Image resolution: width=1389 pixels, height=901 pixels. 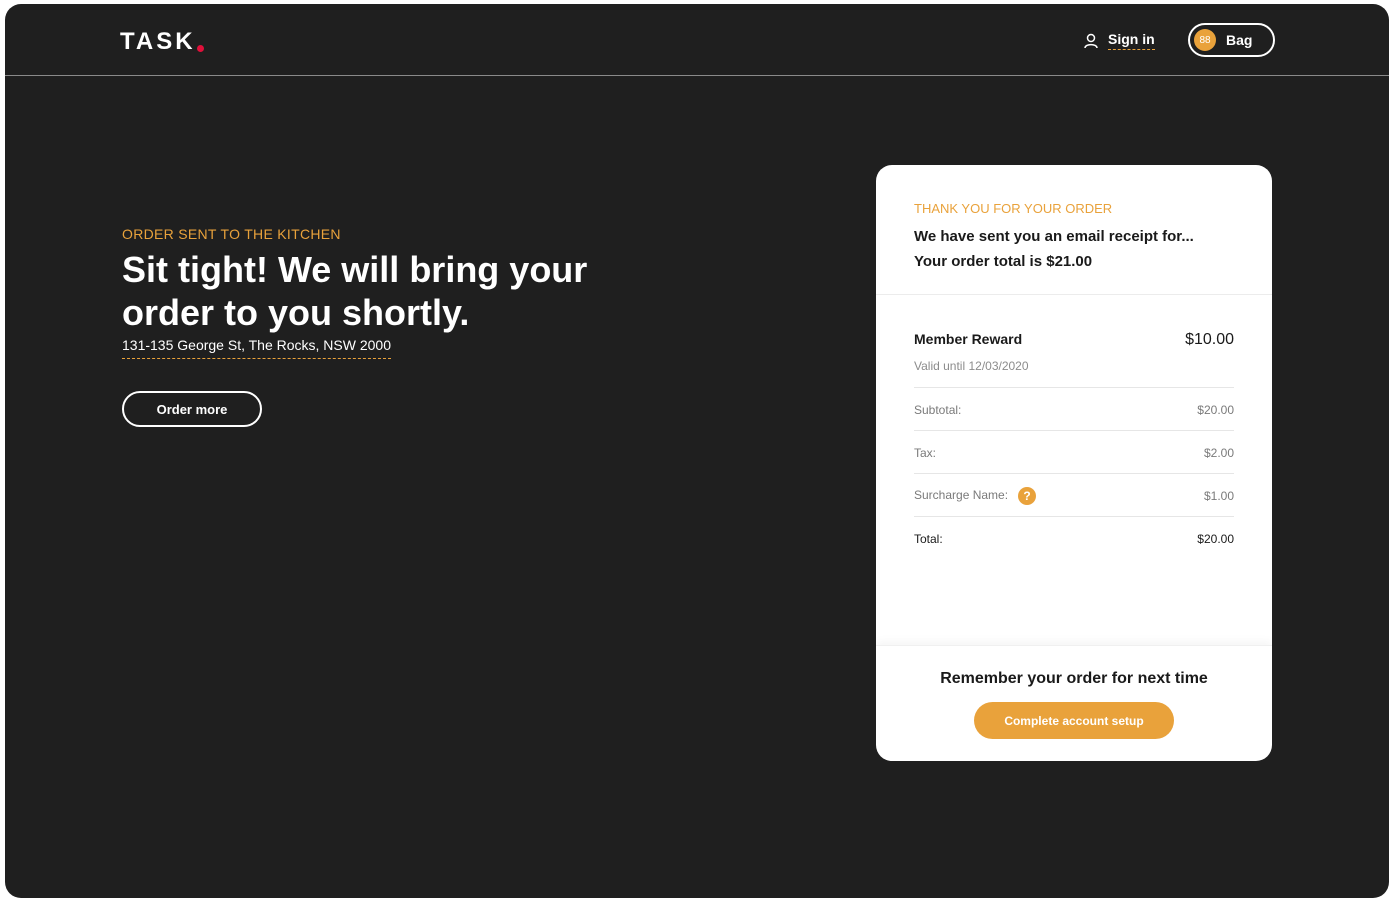 I want to click on logo: TASK, so click(x=162, y=42).